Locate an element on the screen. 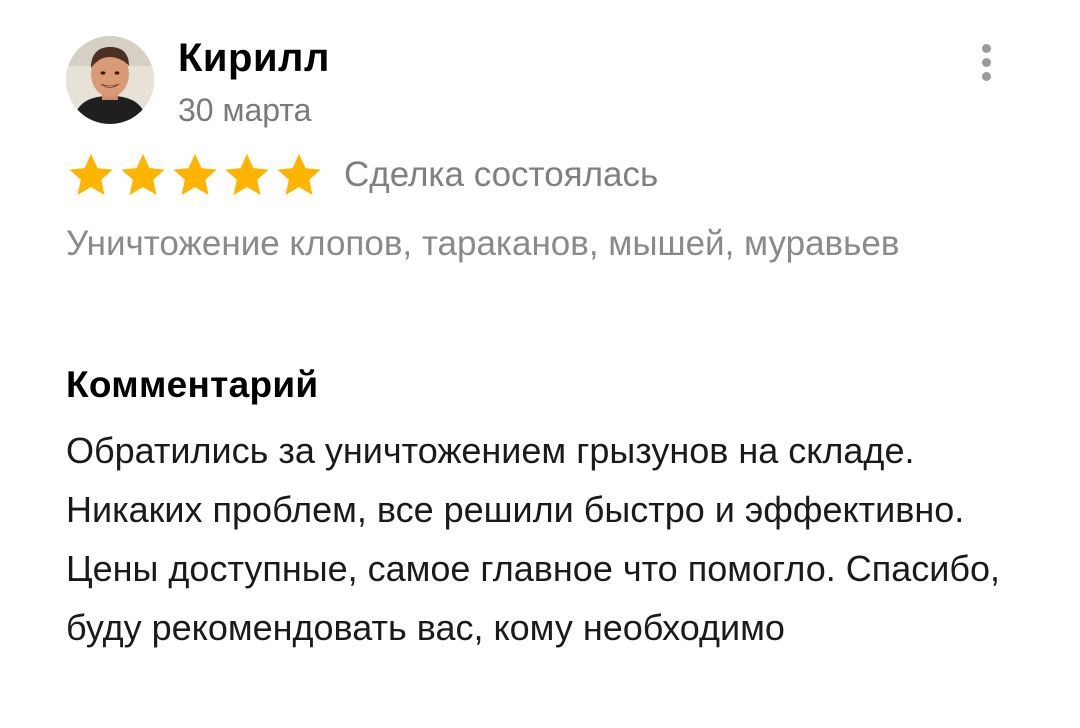  rating-stars is located at coordinates (195, 175).